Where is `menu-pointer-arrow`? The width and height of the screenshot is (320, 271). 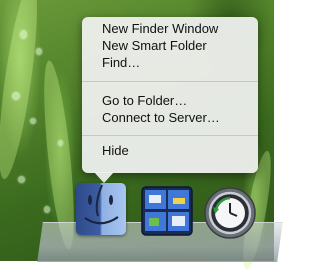 menu-pointer-arrow is located at coordinates (104, 177).